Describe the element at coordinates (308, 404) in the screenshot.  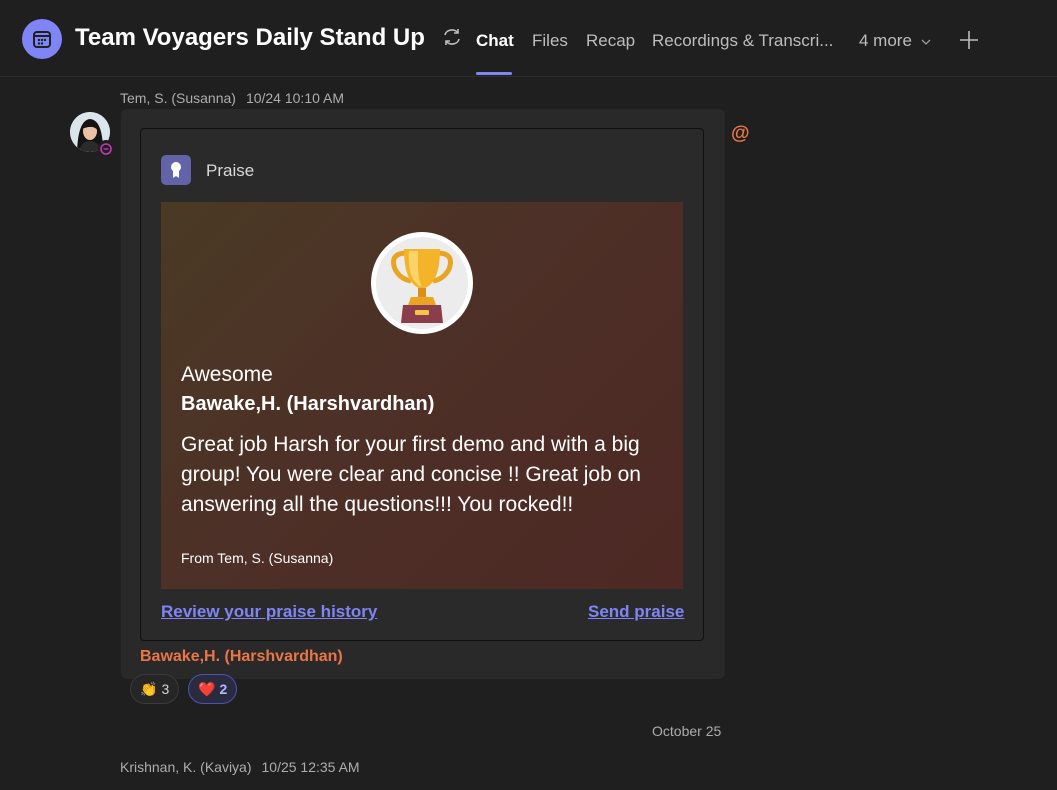
I see `praise-recipient: Bawake,H. (Harshvardhan)` at that location.